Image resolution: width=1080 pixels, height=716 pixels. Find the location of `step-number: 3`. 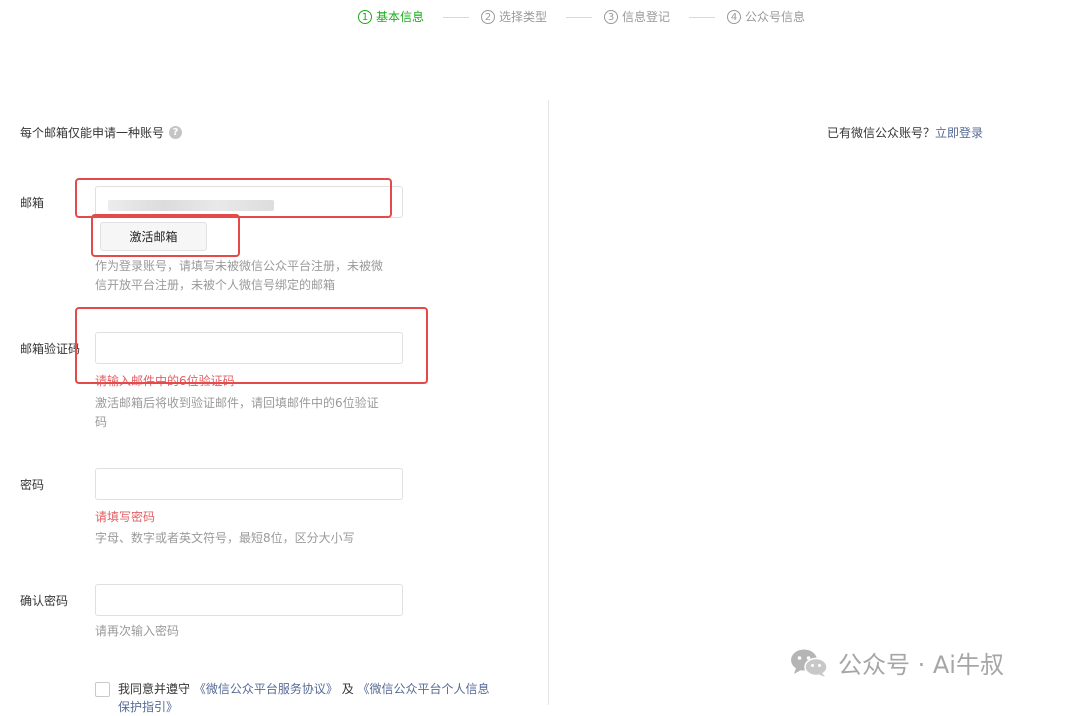

step-number: 3 is located at coordinates (611, 16).